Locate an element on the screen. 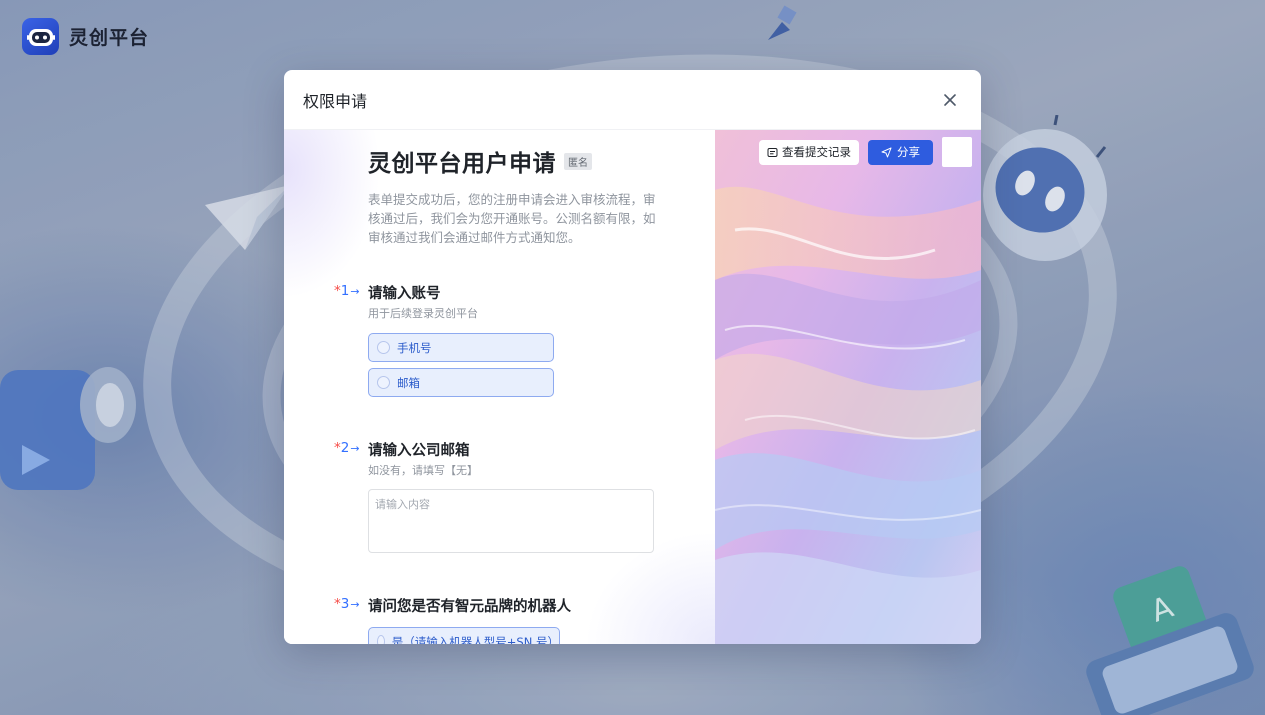  question-number: *3→ is located at coordinates (347, 604).